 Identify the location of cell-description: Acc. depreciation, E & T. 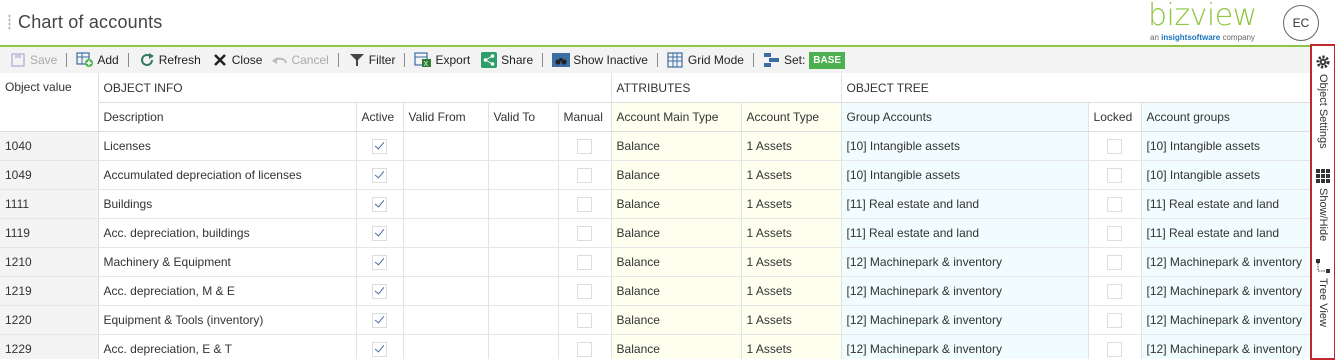
(227, 346).